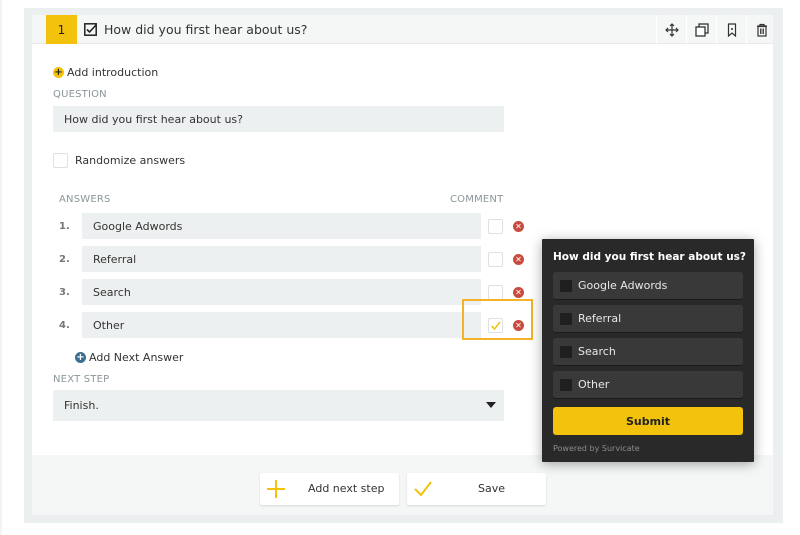 The image size is (800, 535). I want to click on answer-input: Other, so click(281, 325).